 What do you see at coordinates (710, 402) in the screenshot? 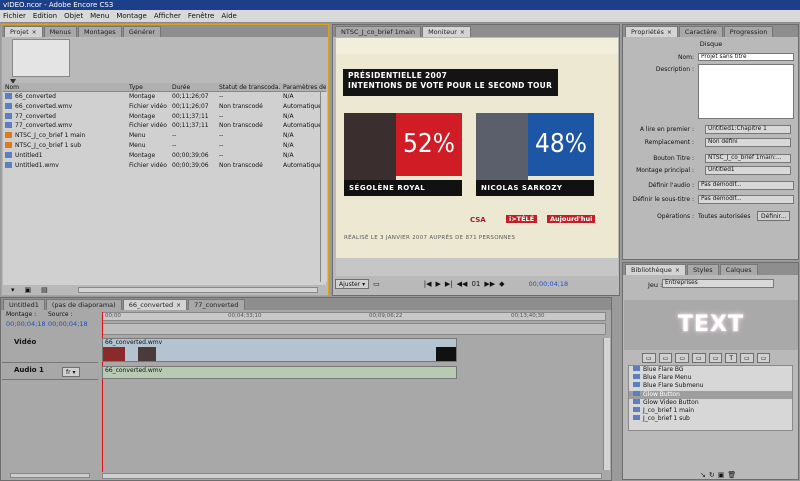
I see `library-item: Glow Video Button` at bounding box center [710, 402].